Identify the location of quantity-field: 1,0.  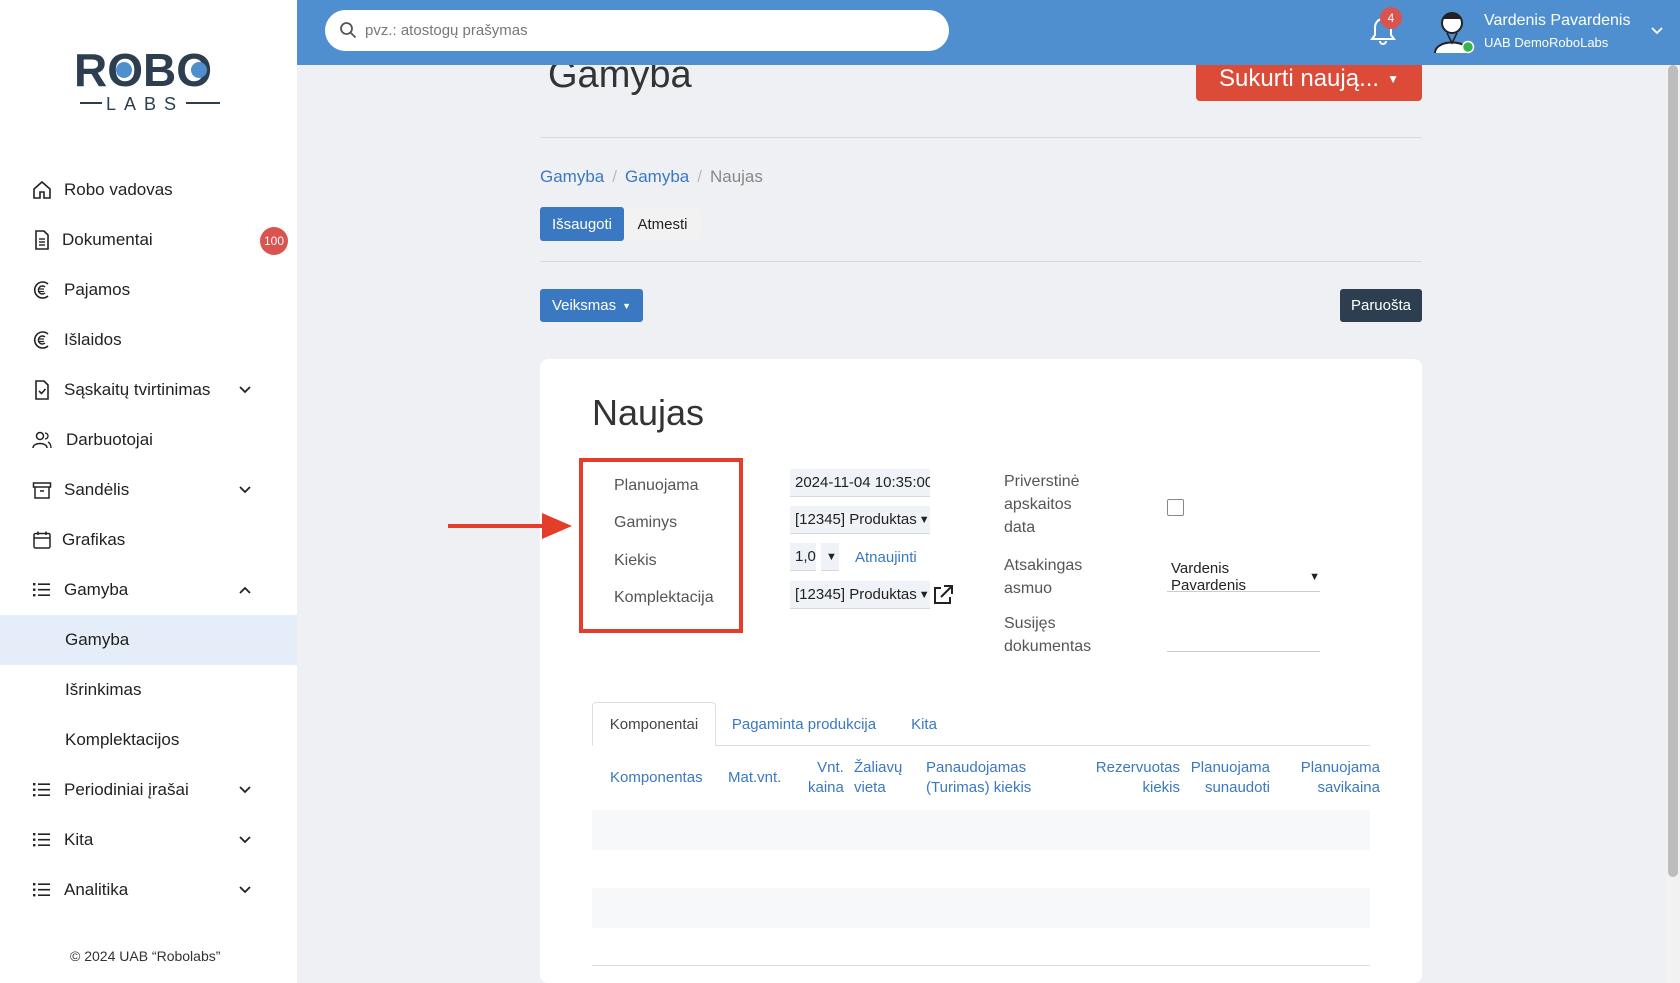
(803, 557).